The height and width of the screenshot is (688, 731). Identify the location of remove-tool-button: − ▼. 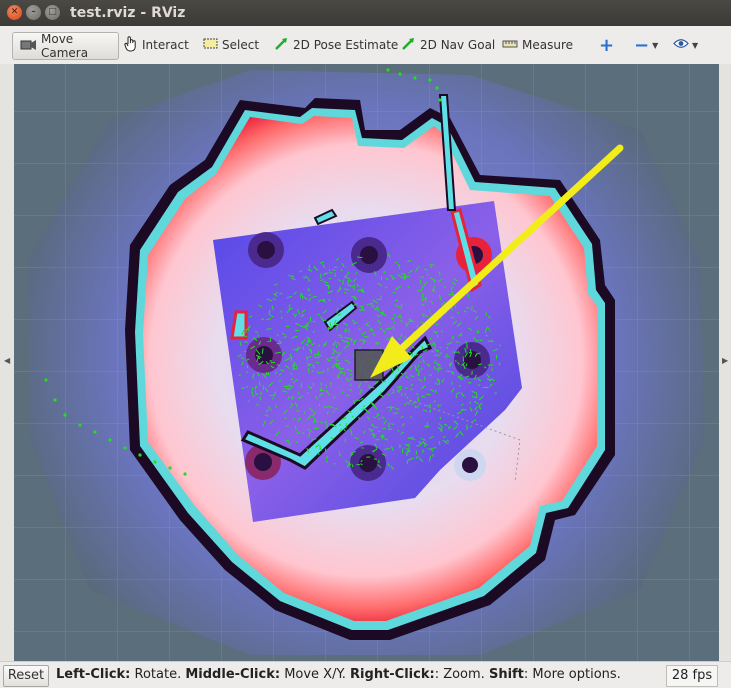
(646, 45).